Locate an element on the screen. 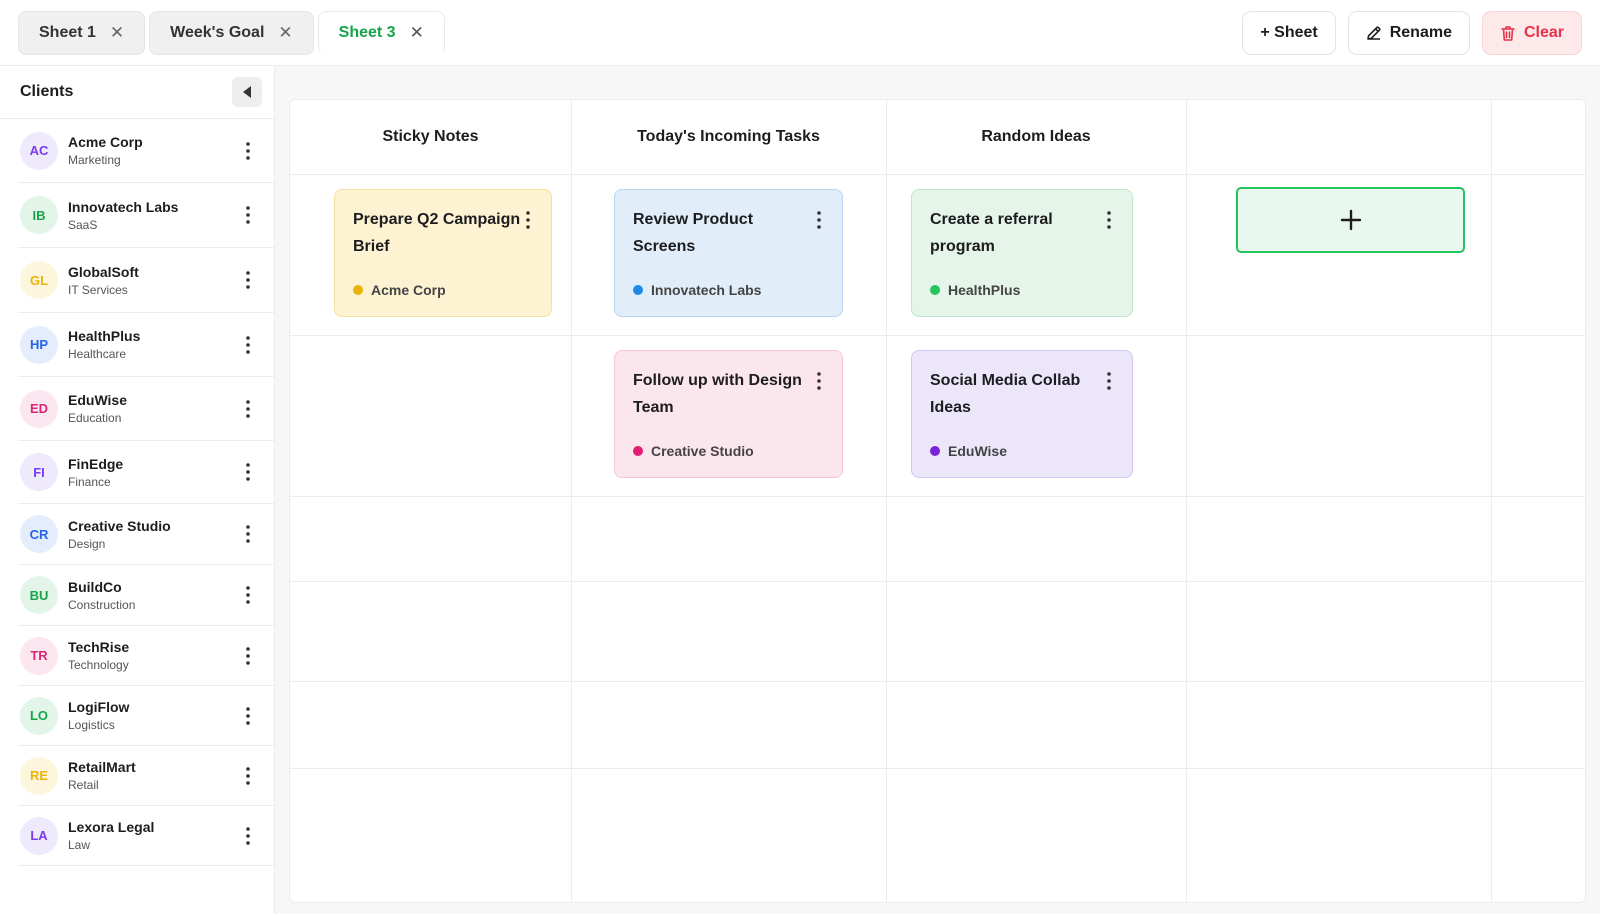 The height and width of the screenshot is (914, 1600). add-sheet-button: + Sheet is located at coordinates (1289, 33).